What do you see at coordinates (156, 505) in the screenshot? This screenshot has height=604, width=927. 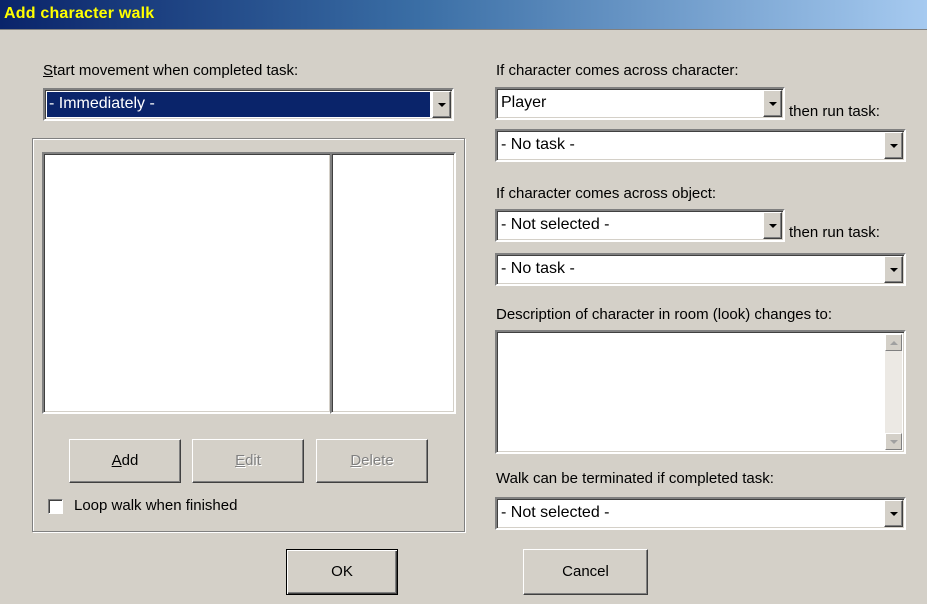 I see `loop-walk-label: Loop walk when finished` at bounding box center [156, 505].